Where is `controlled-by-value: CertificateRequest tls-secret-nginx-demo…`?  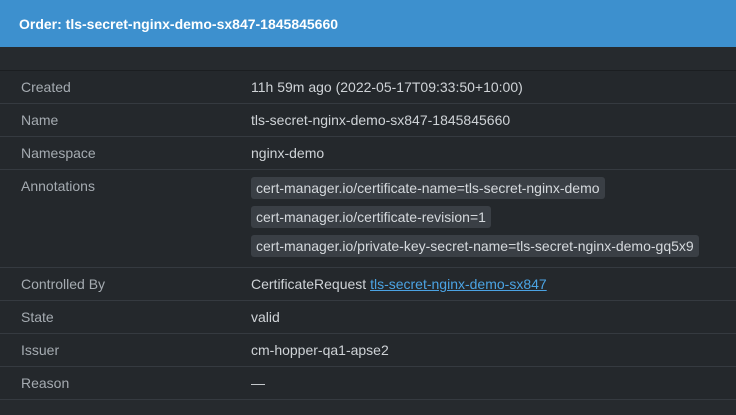
controlled-by-value: CertificateRequest tls-secret-nginx-demo… is located at coordinates (399, 284).